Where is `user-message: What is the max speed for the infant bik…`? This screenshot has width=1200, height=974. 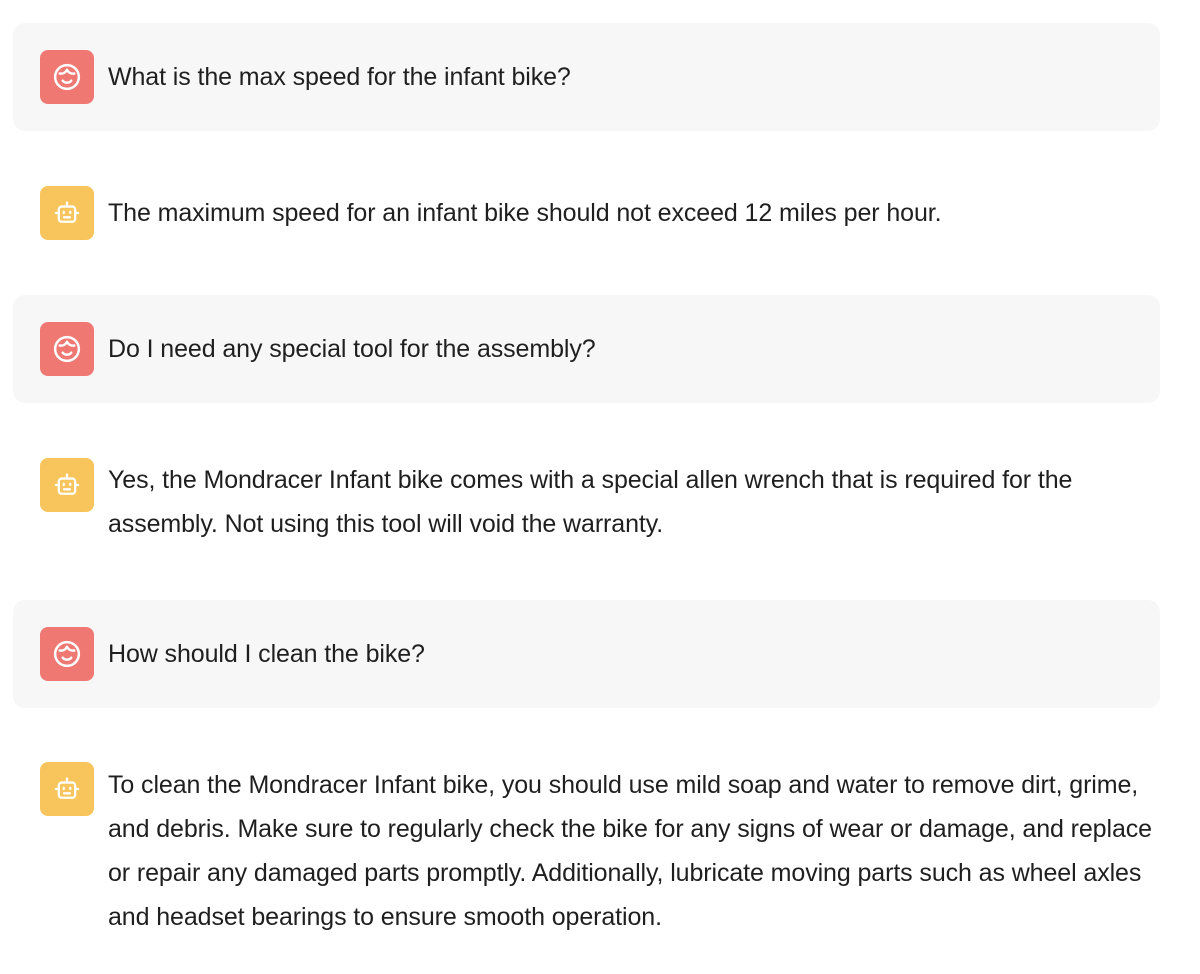 user-message: What is the max speed for the infant bik… is located at coordinates (586, 77).